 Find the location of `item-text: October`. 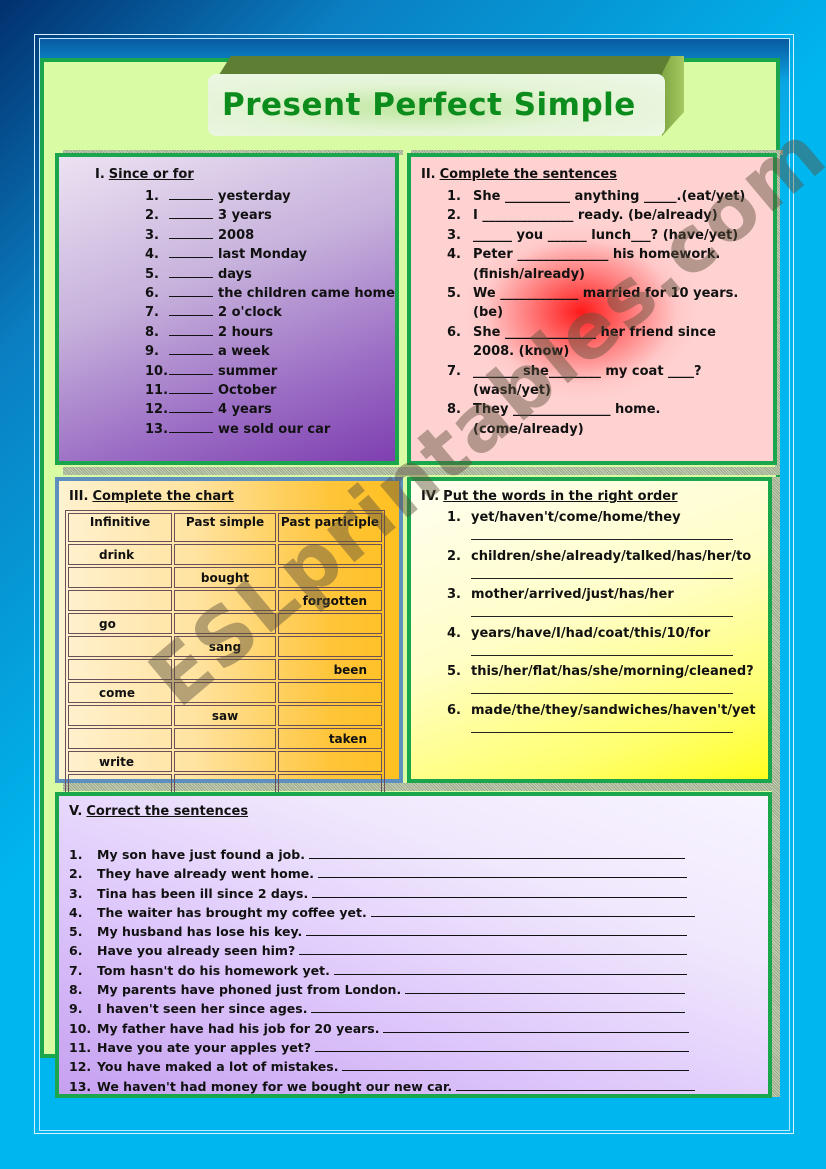

item-text: October is located at coordinates (247, 390).